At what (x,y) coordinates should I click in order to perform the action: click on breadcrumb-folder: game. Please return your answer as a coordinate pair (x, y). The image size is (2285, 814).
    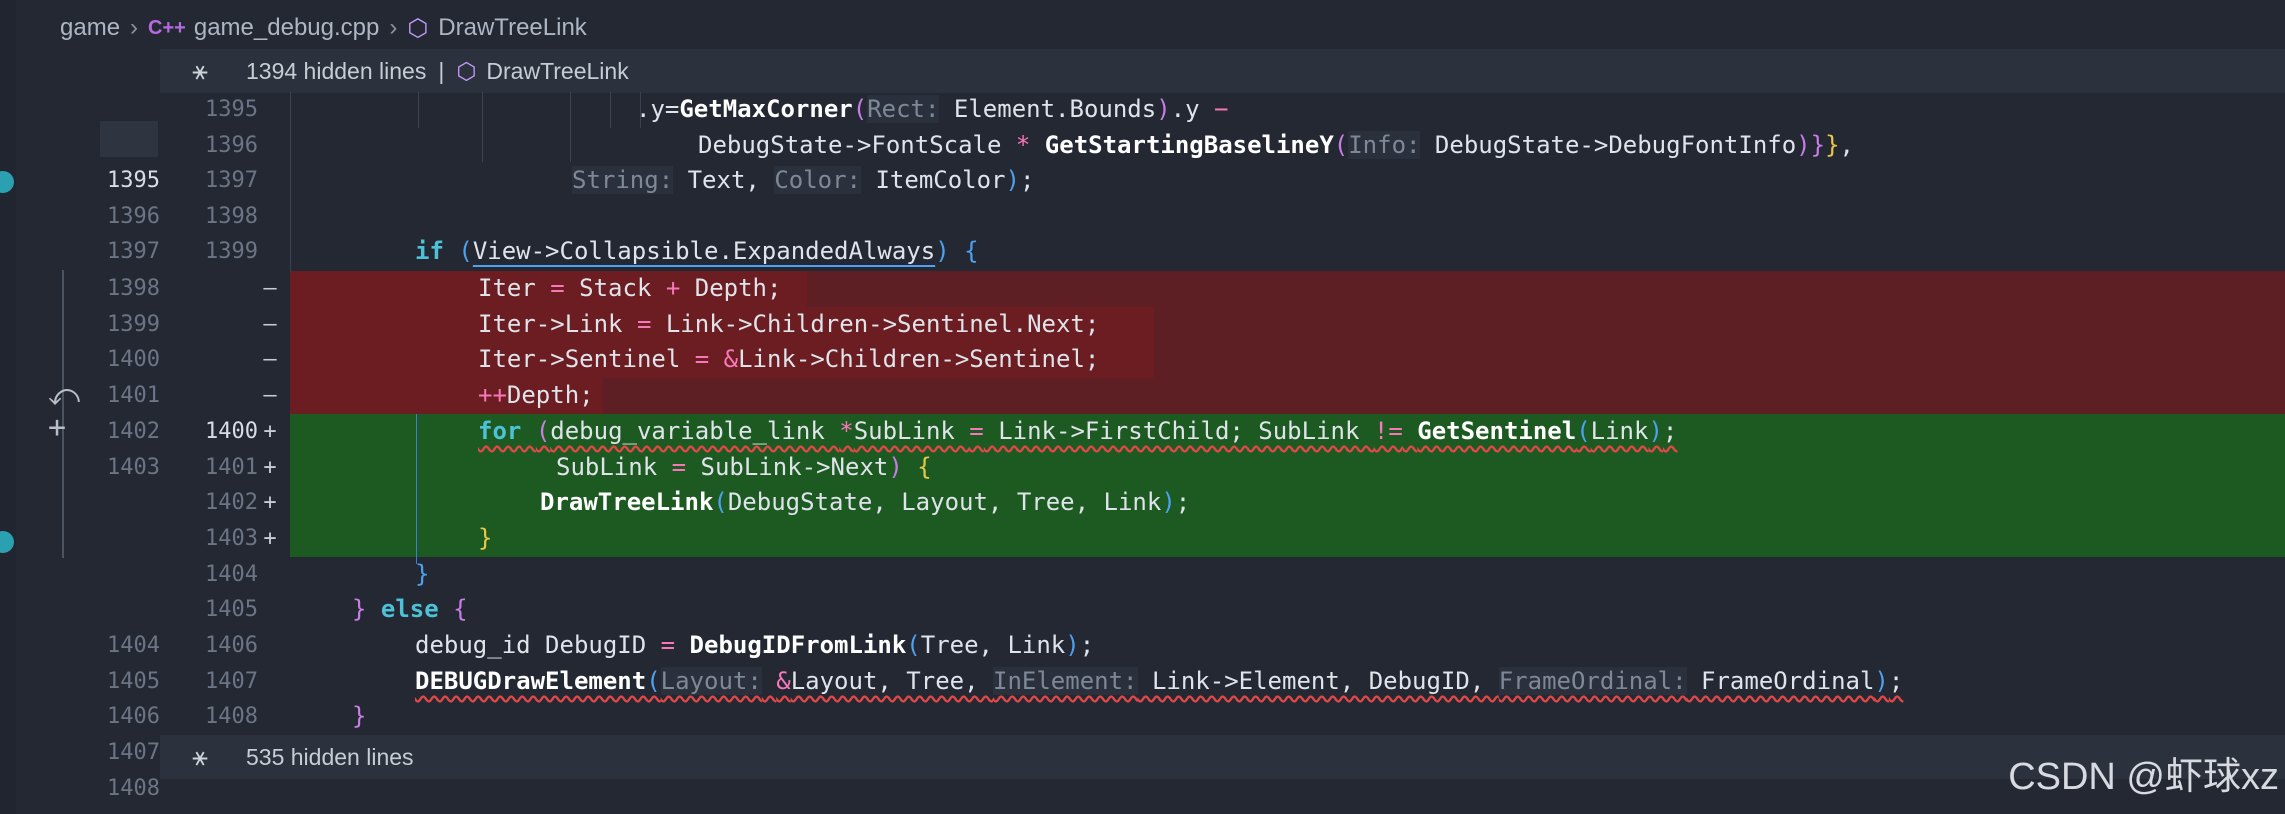
    Looking at the image, I should click on (90, 28).